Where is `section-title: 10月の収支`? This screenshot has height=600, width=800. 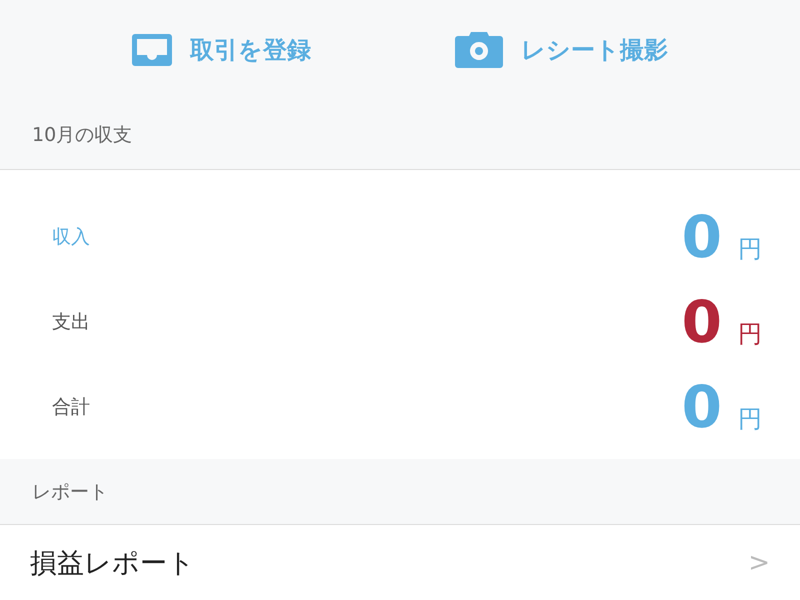
section-title: 10月の収支 is located at coordinates (82, 135).